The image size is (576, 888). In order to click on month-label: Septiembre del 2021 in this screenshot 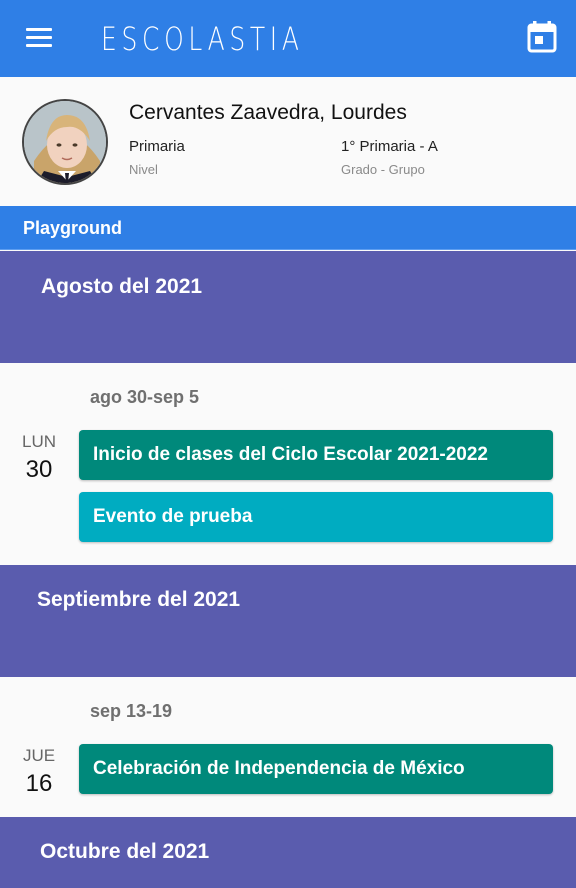, I will do `click(139, 599)`.